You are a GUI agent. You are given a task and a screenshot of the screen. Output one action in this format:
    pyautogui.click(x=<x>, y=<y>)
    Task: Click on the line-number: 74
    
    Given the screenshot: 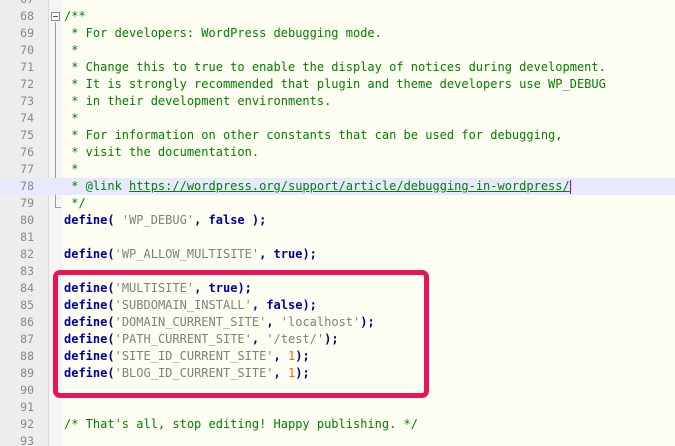 What is the action you would take?
    pyautogui.click(x=27, y=118)
    